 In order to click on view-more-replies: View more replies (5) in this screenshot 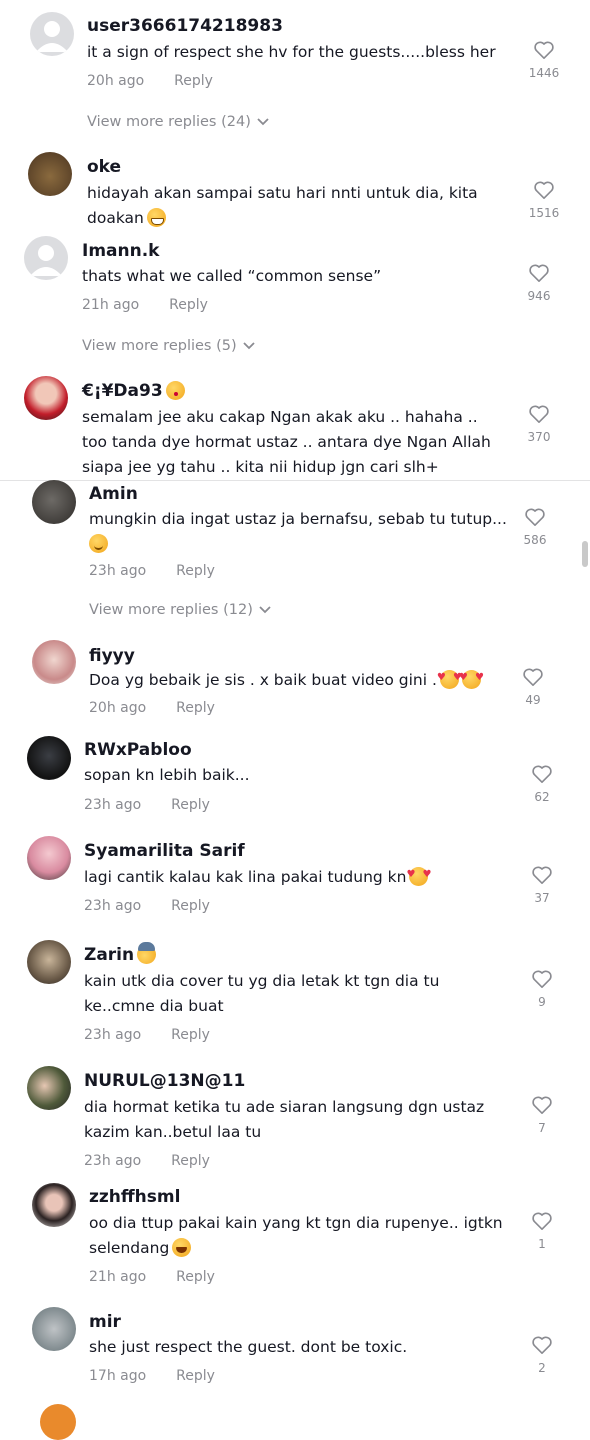, I will do `click(168, 346)`.